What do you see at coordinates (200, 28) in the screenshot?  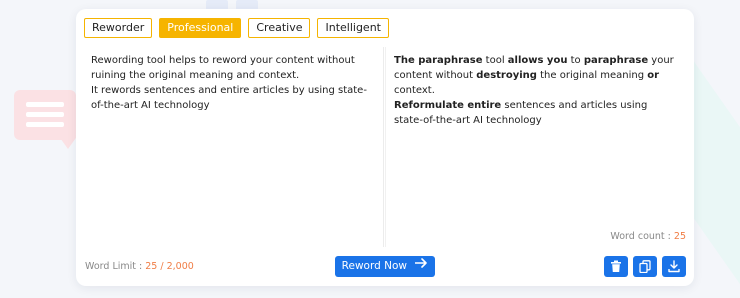 I see `tab-professional: Professional` at bounding box center [200, 28].